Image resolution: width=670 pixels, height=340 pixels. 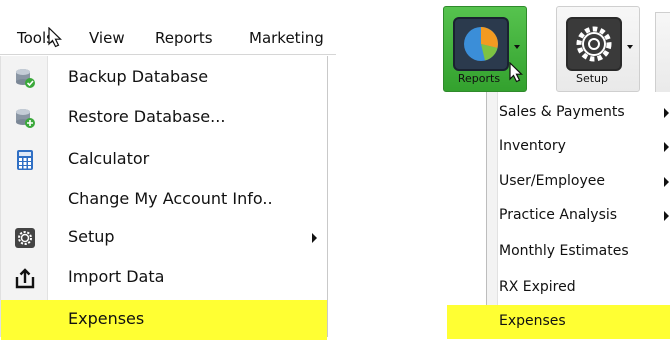 I want to click on menu-item-import-data: Import Data, so click(x=164, y=278).